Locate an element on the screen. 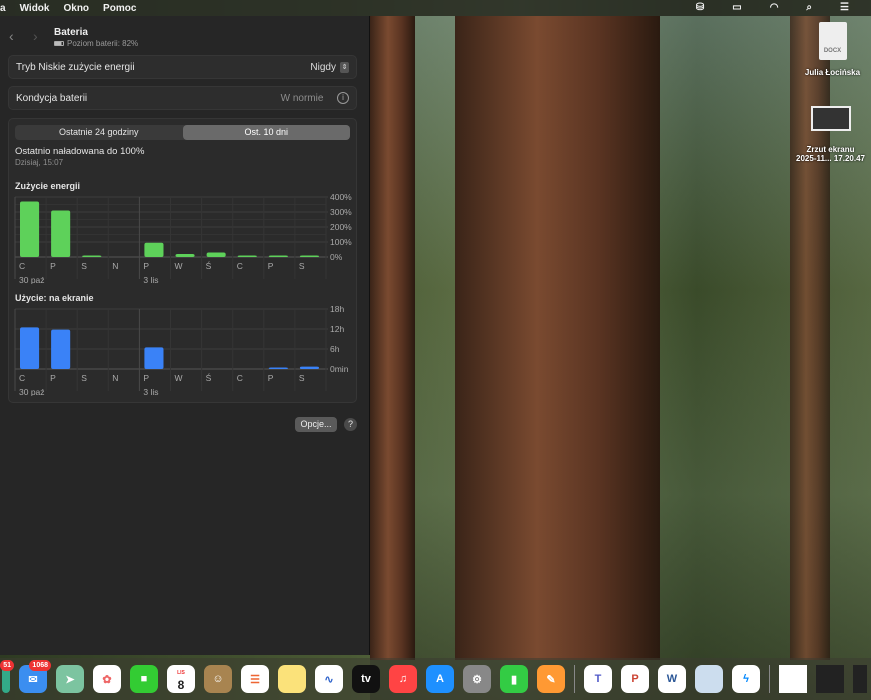 Image resolution: width=871 pixels, height=700 pixels. y-tick-label: 18h is located at coordinates (337, 309).